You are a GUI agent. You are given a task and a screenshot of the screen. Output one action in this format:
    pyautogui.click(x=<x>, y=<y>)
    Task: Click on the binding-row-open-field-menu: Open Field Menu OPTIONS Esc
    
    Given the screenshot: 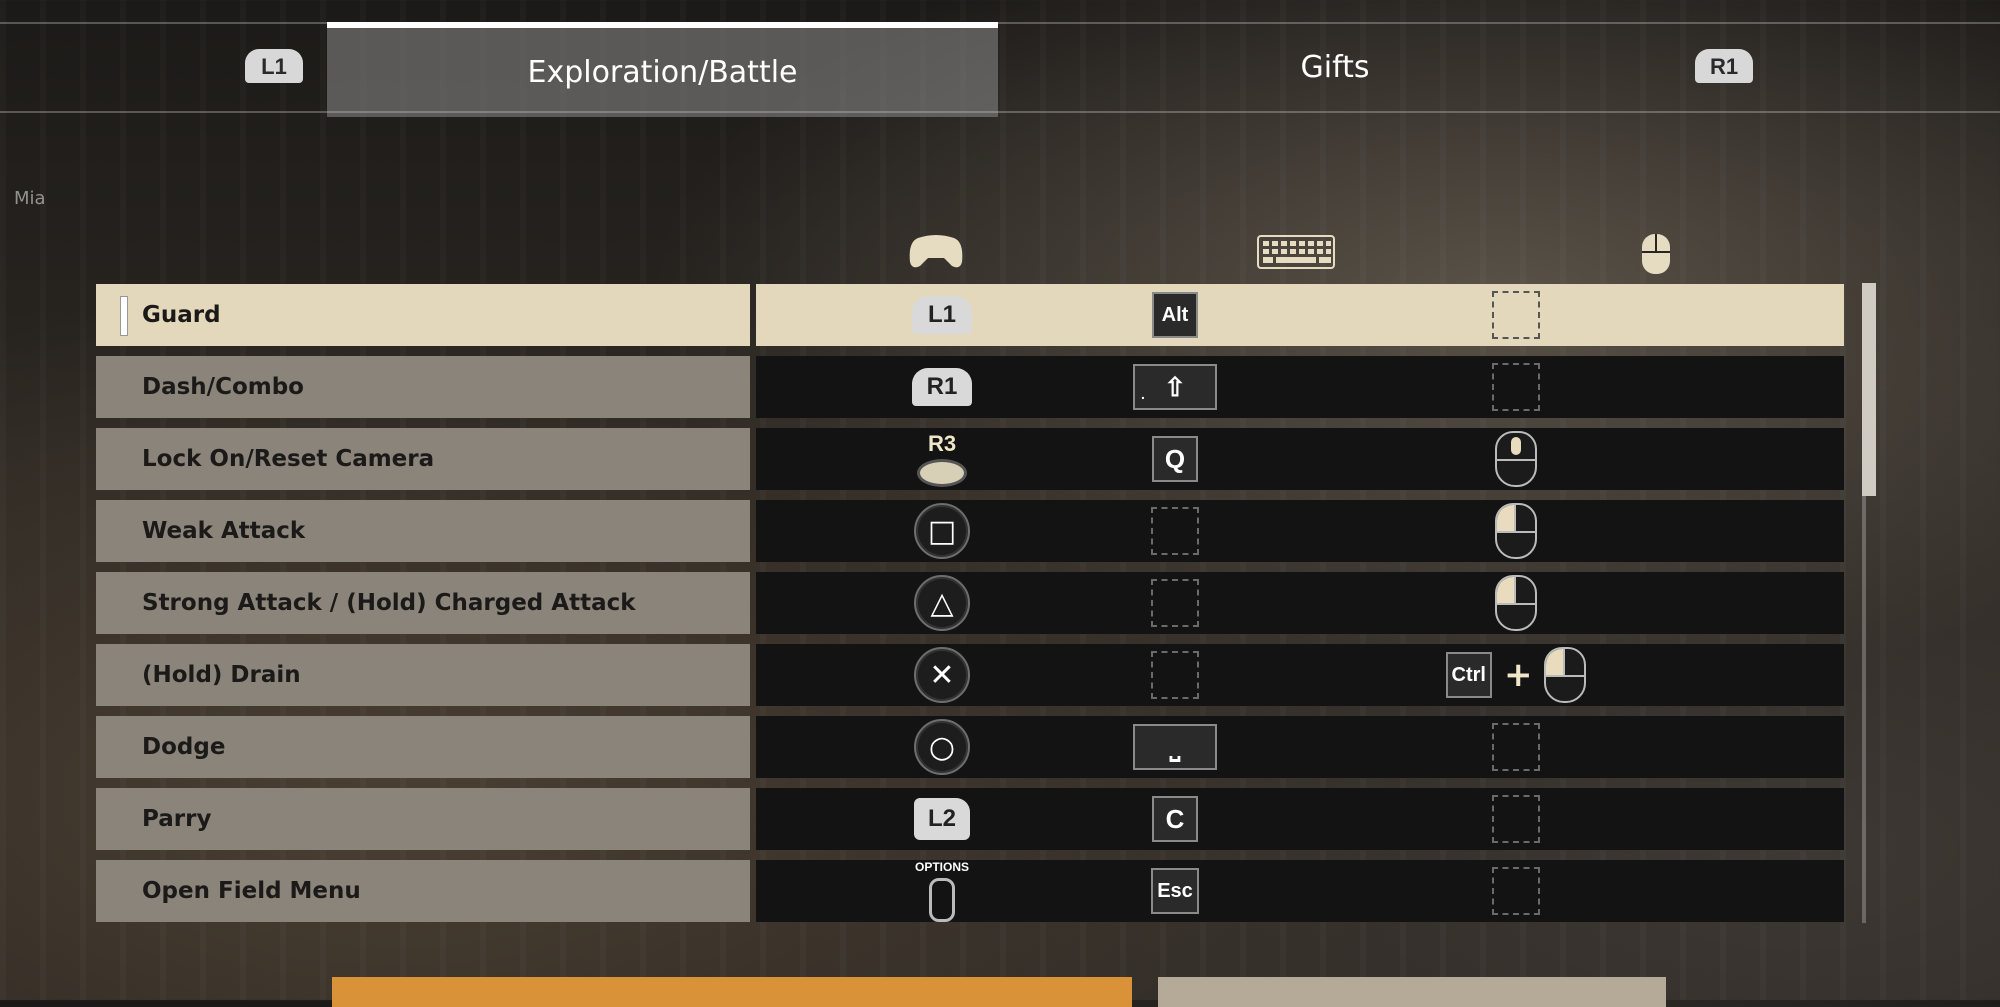 What is the action you would take?
    pyautogui.click(x=970, y=891)
    